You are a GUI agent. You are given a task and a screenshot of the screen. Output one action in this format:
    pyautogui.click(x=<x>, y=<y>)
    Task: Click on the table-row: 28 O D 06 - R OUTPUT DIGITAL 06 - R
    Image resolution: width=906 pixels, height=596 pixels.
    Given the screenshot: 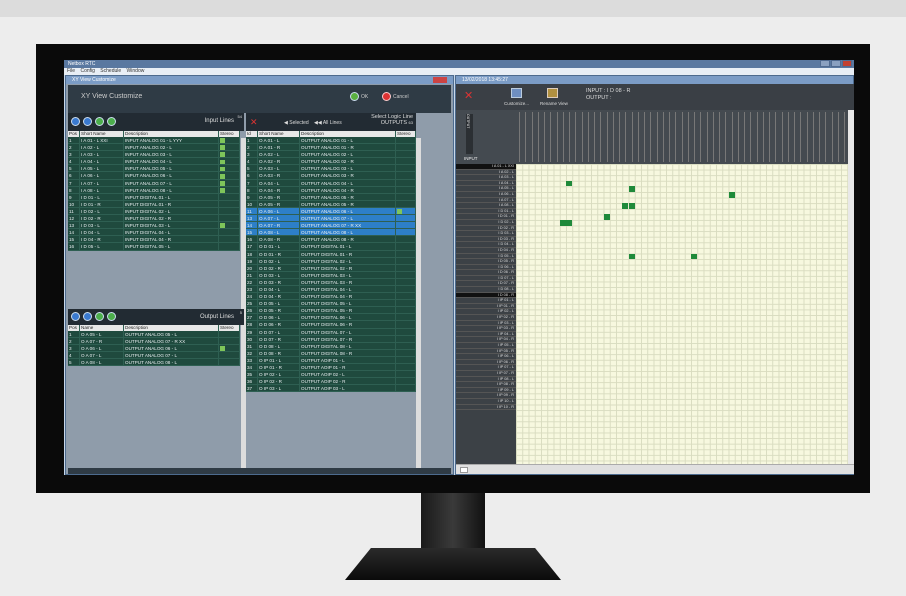 What is the action you would take?
    pyautogui.click(x=331, y=325)
    